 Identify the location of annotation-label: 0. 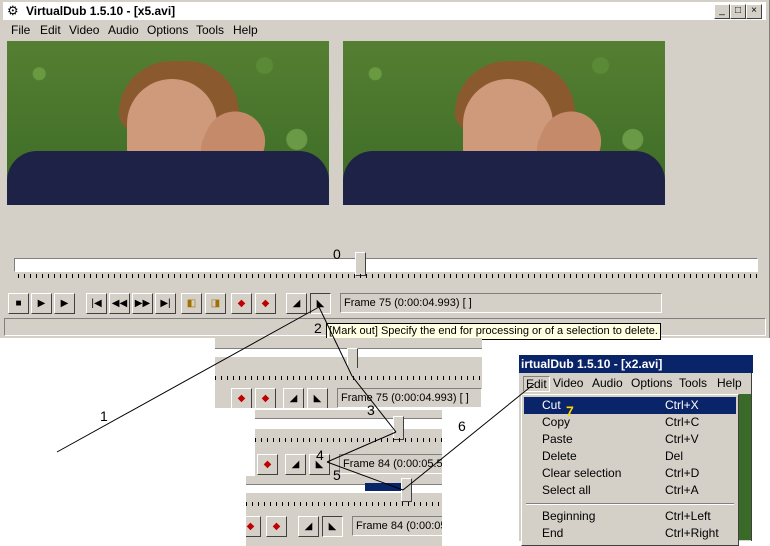
(337, 254).